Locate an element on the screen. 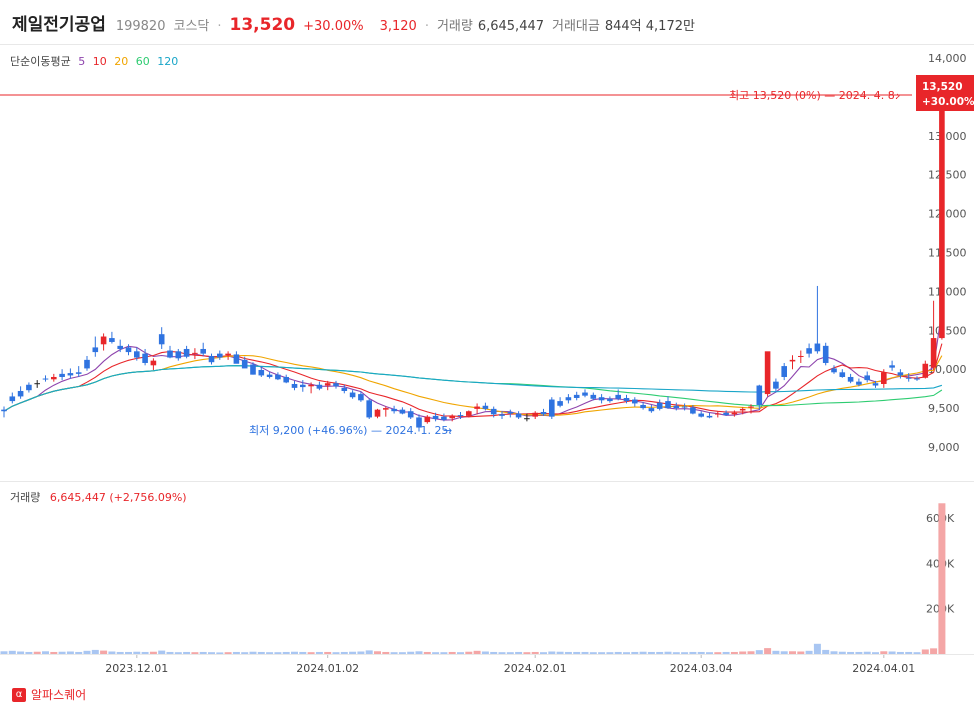 This screenshot has width=974, height=709. volume-bar is located at coordinates (942, 578).